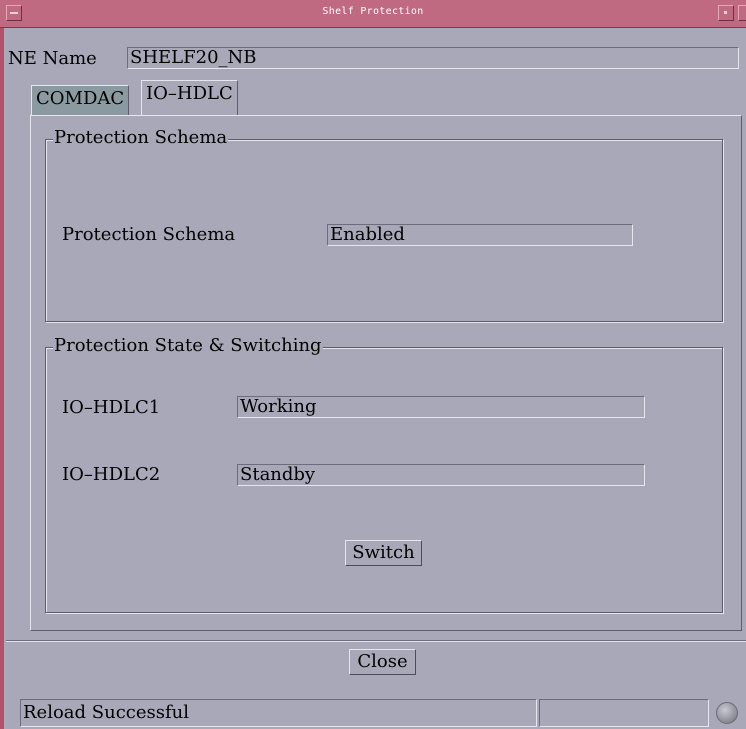 The height and width of the screenshot is (729, 746). What do you see at coordinates (441, 407) in the screenshot?
I see `io-hdlc1-field: Working` at bounding box center [441, 407].